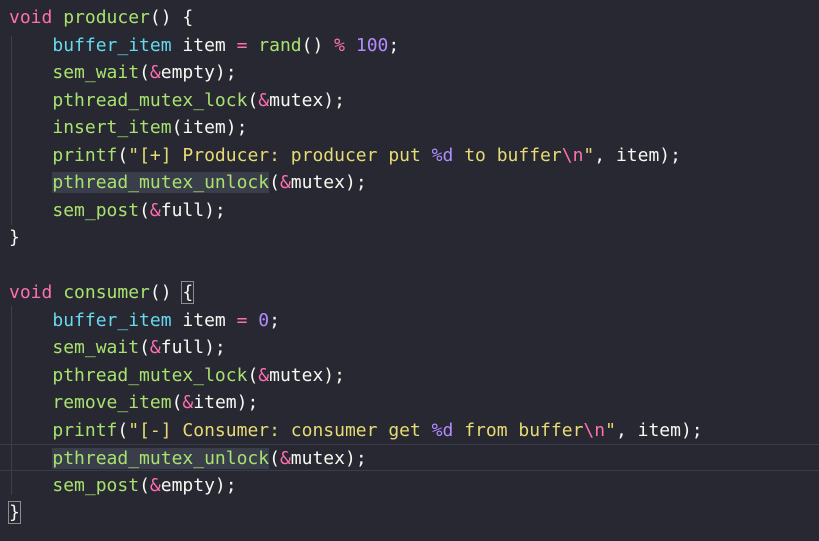 This screenshot has width=819, height=541. Describe the element at coordinates (340, 45) in the screenshot. I see `token-punct: %` at that location.